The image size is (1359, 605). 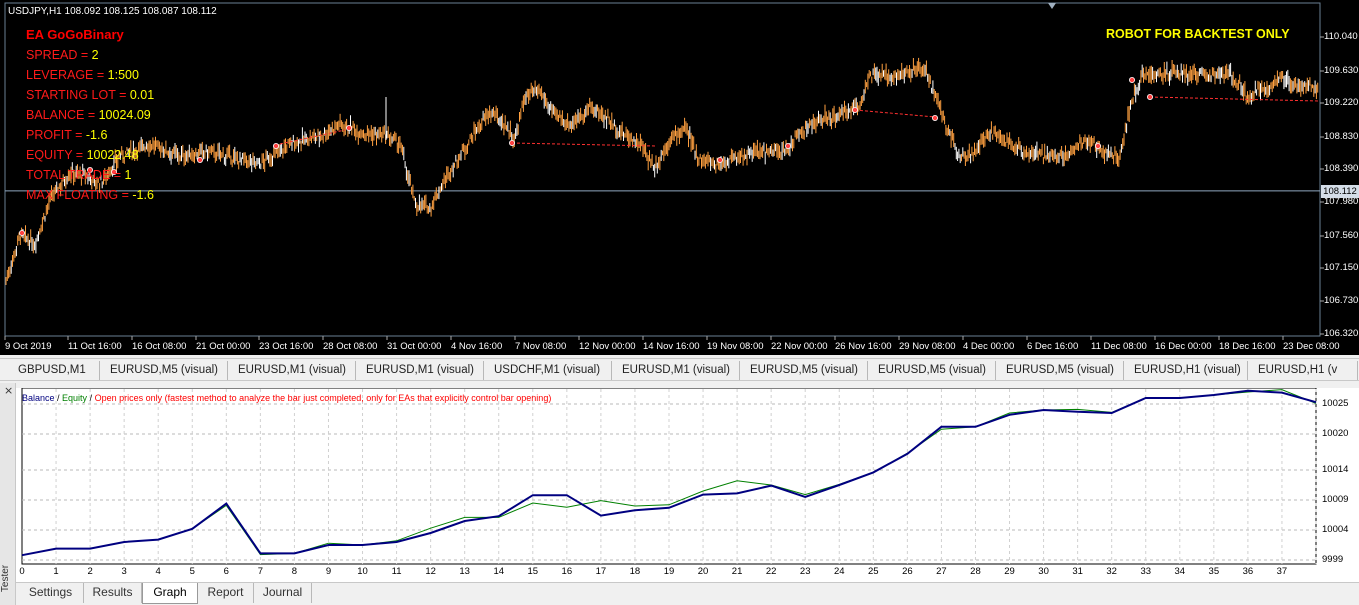 What do you see at coordinates (28, 346) in the screenshot?
I see `time-axis-label: 9 Oct 2019` at bounding box center [28, 346].